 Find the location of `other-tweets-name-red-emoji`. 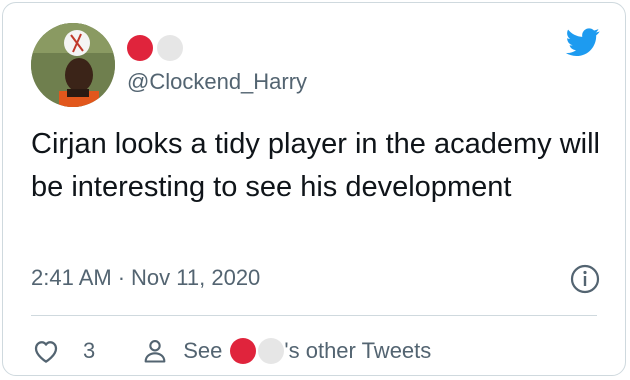

other-tweets-name-red-emoji is located at coordinates (243, 351).